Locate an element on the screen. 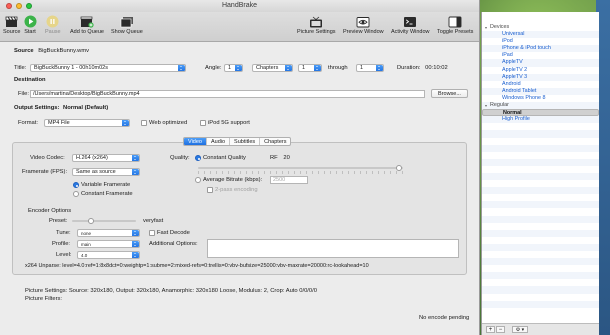 This screenshot has height=335, width=610. tune-select: none is located at coordinates (108, 233).